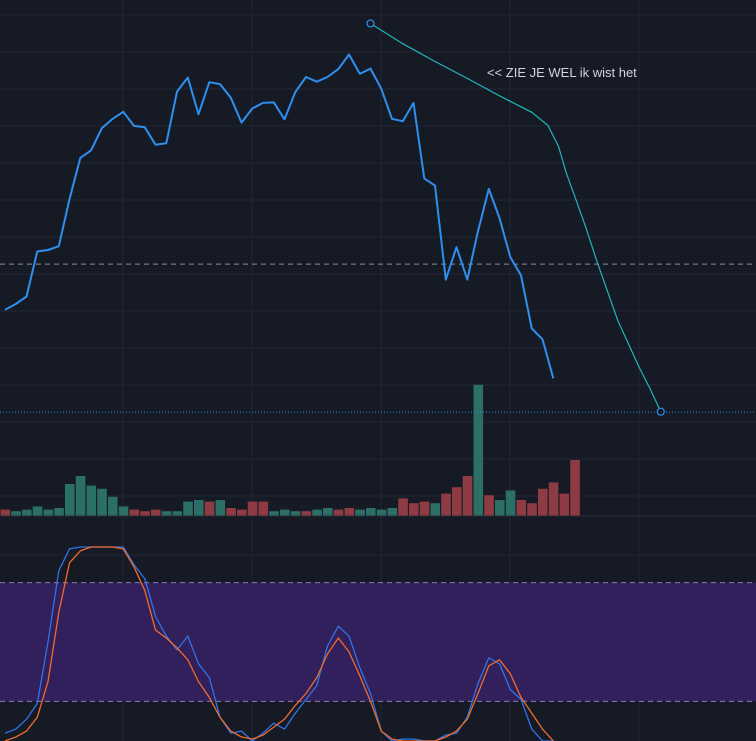  What do you see at coordinates (562, 72) in the screenshot?
I see `chart-annotation: << ZIE JE WEL ik wist het` at bounding box center [562, 72].